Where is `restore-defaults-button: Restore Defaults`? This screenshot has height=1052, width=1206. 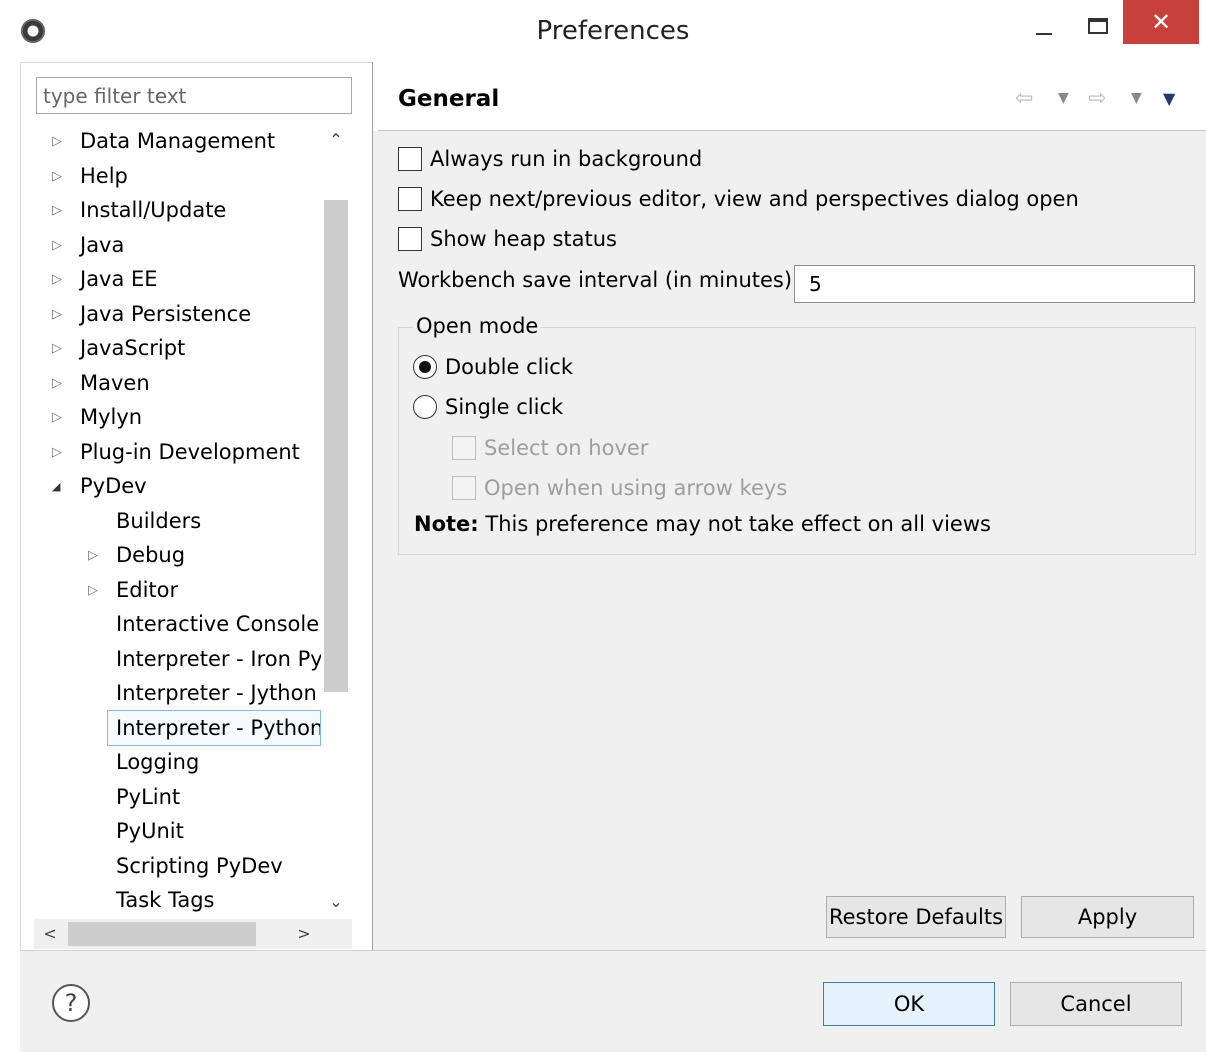 restore-defaults-button: Restore Defaults is located at coordinates (916, 917).